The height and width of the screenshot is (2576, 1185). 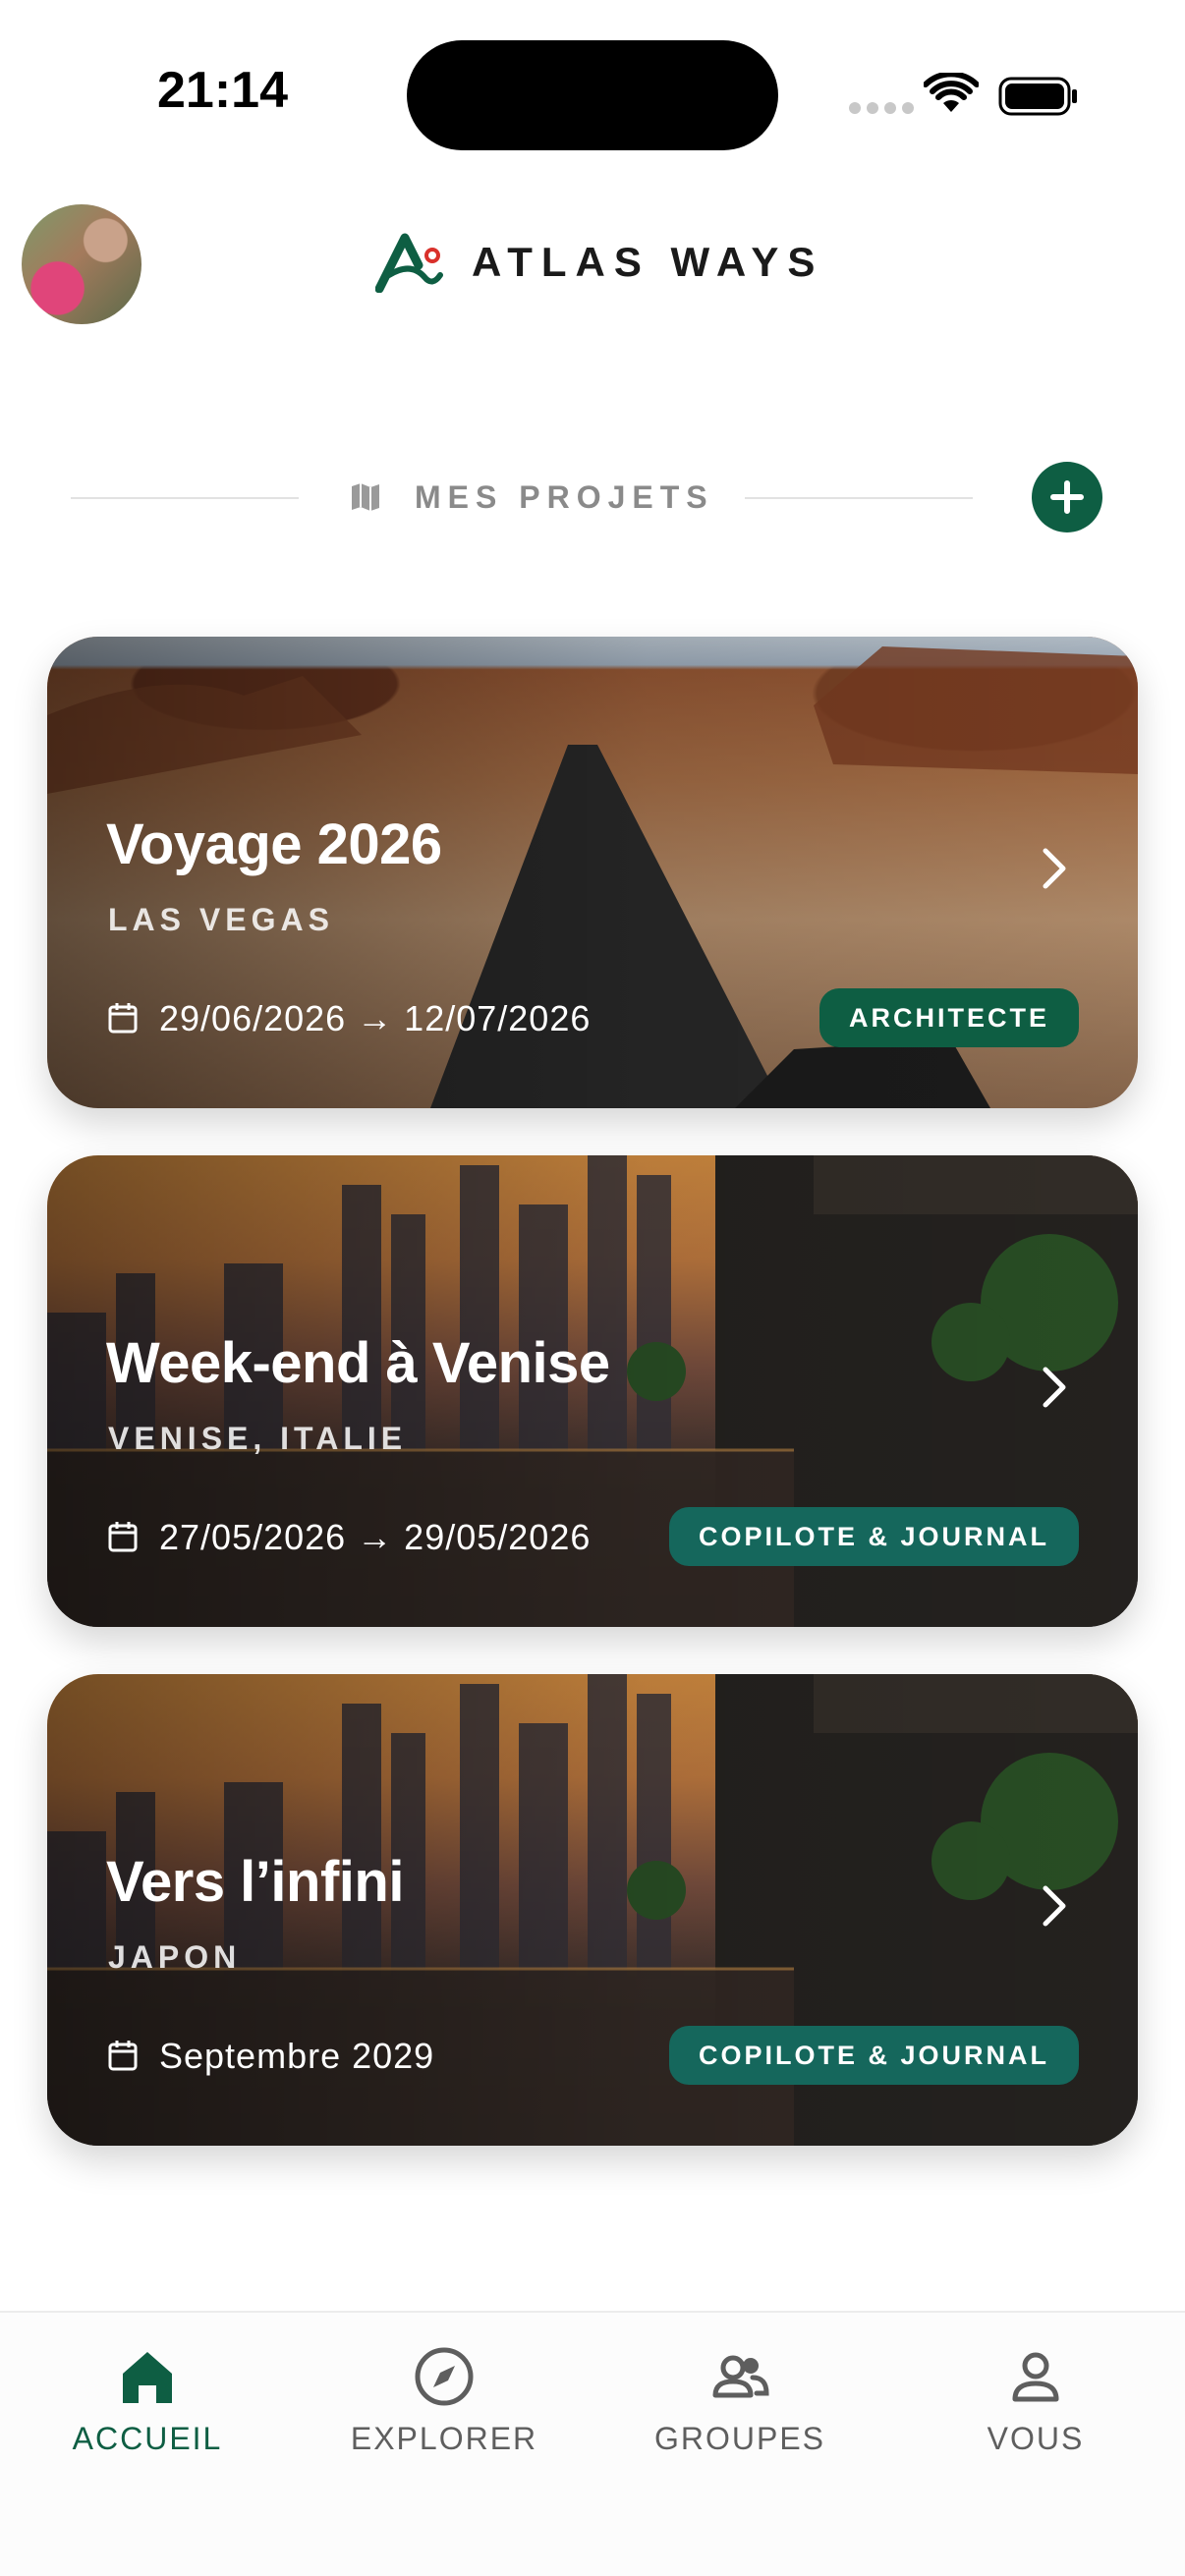 I want to click on person-icon, so click(x=1035, y=2377).